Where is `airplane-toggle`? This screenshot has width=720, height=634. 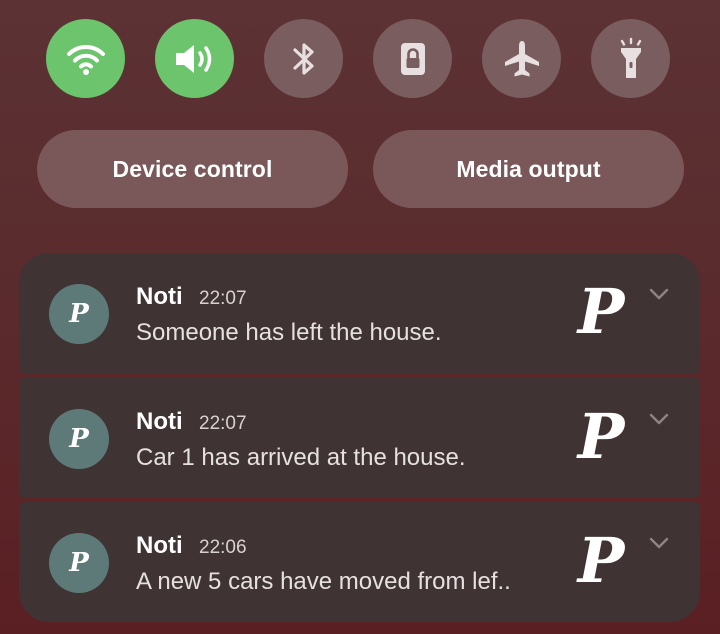 airplane-toggle is located at coordinates (521, 58).